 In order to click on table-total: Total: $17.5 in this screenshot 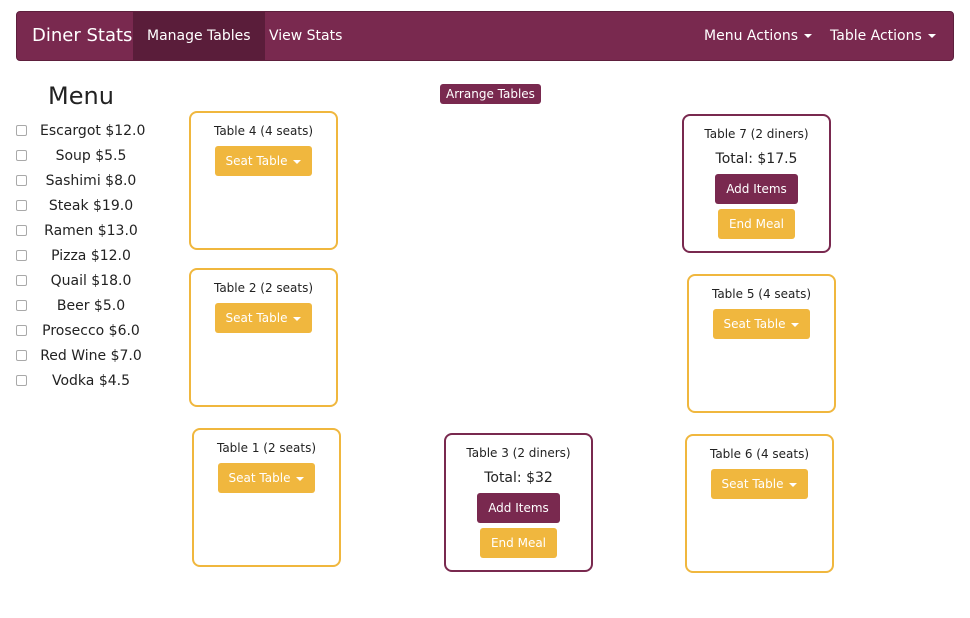, I will do `click(756, 159)`.